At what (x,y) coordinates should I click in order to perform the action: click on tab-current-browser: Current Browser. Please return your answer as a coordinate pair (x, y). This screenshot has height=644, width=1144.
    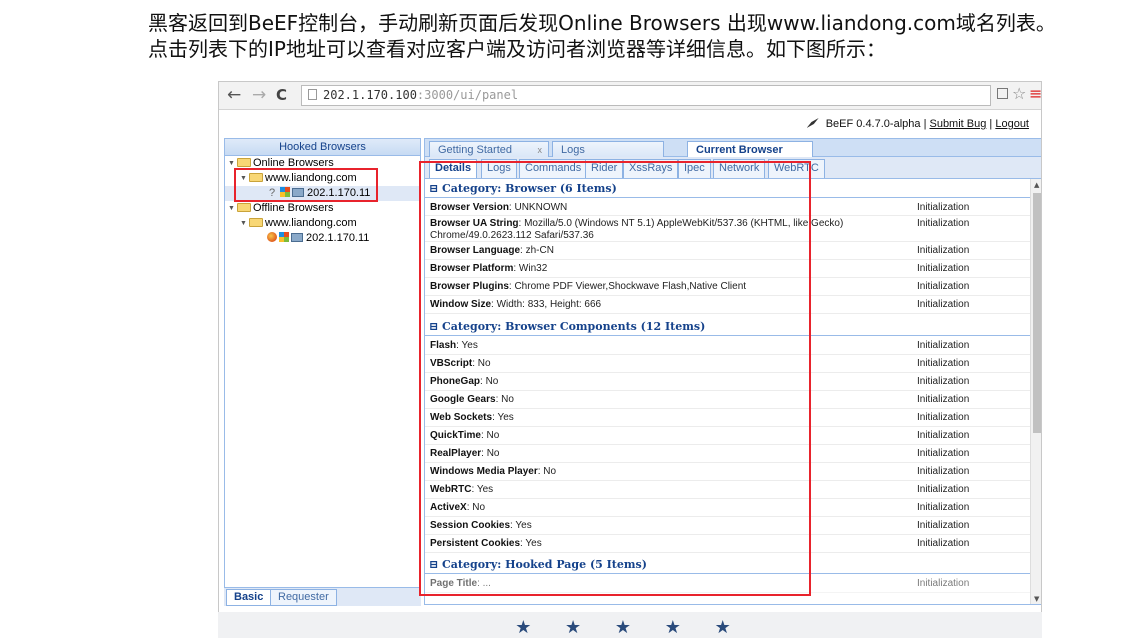
    Looking at the image, I should click on (750, 149).